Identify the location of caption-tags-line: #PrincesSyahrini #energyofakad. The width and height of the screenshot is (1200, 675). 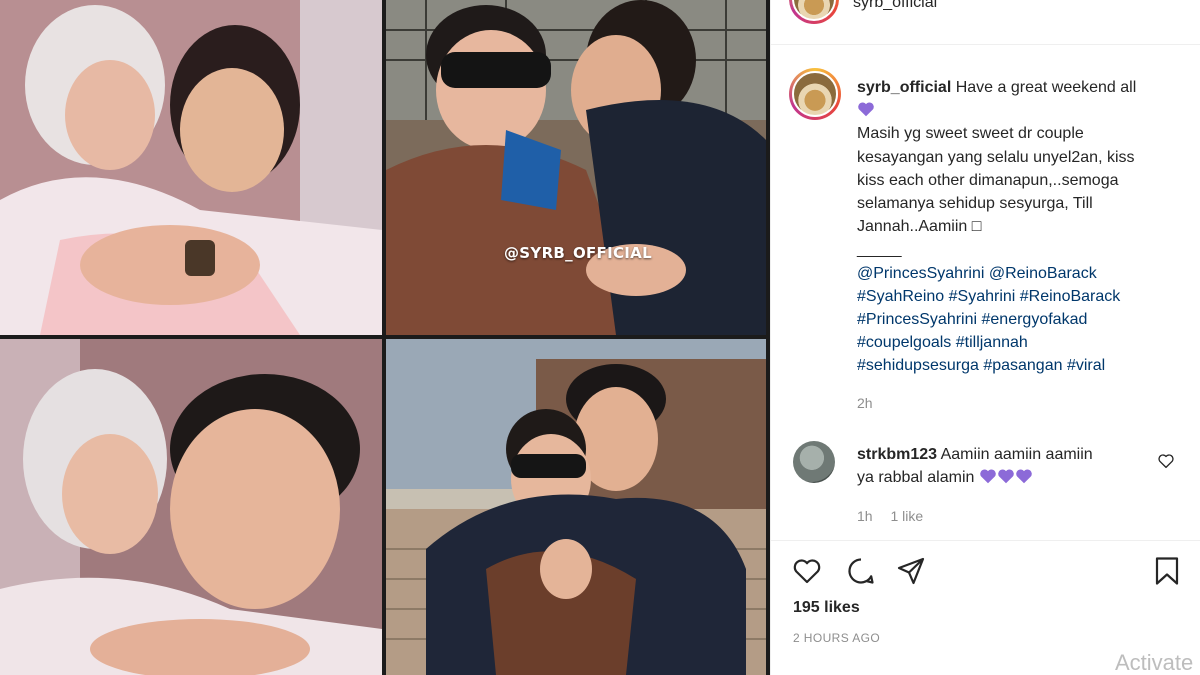
(1019, 319).